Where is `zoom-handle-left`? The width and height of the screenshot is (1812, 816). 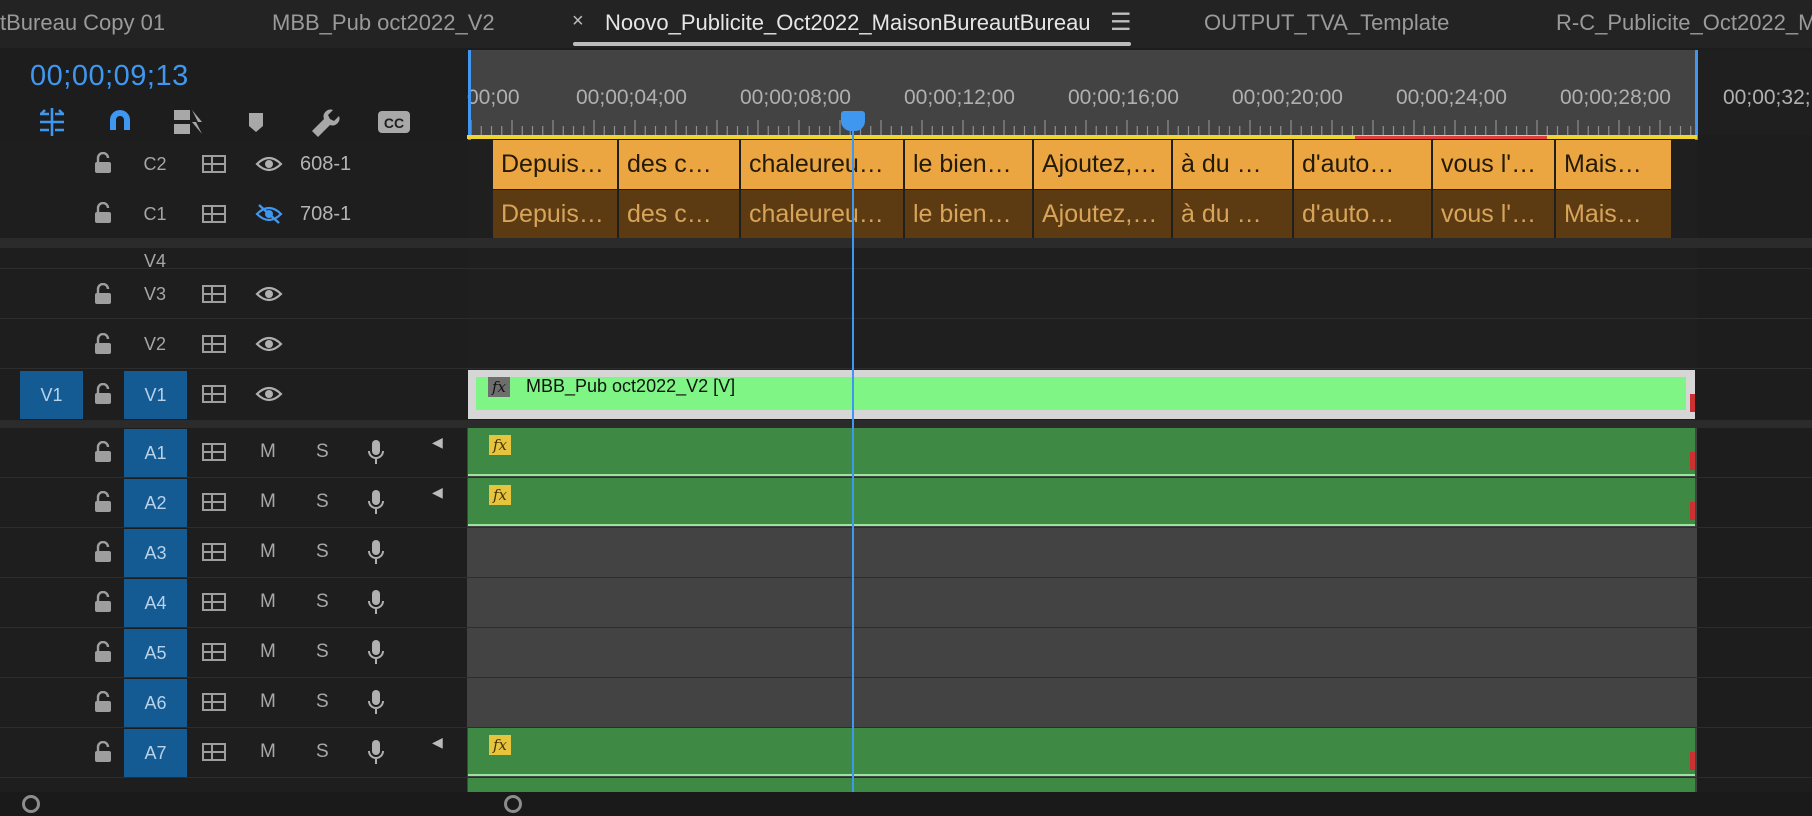
zoom-handle-left is located at coordinates (31, 804).